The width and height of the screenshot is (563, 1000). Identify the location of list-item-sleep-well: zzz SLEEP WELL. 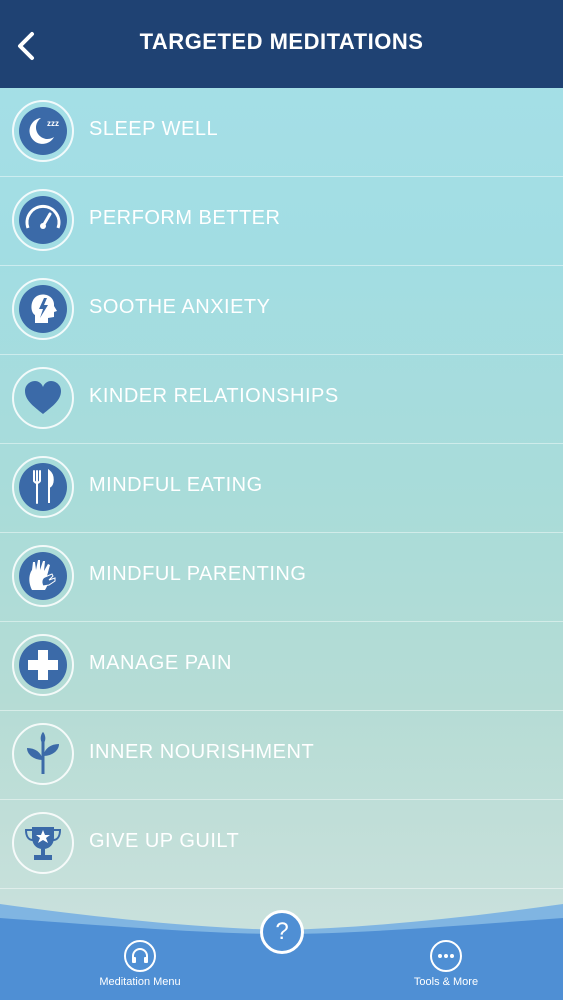
(281, 132).